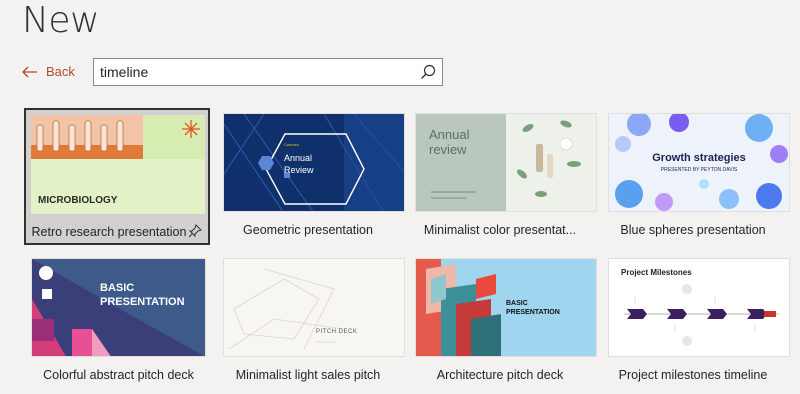  I want to click on thumb-title: Annual review, so click(449, 142).